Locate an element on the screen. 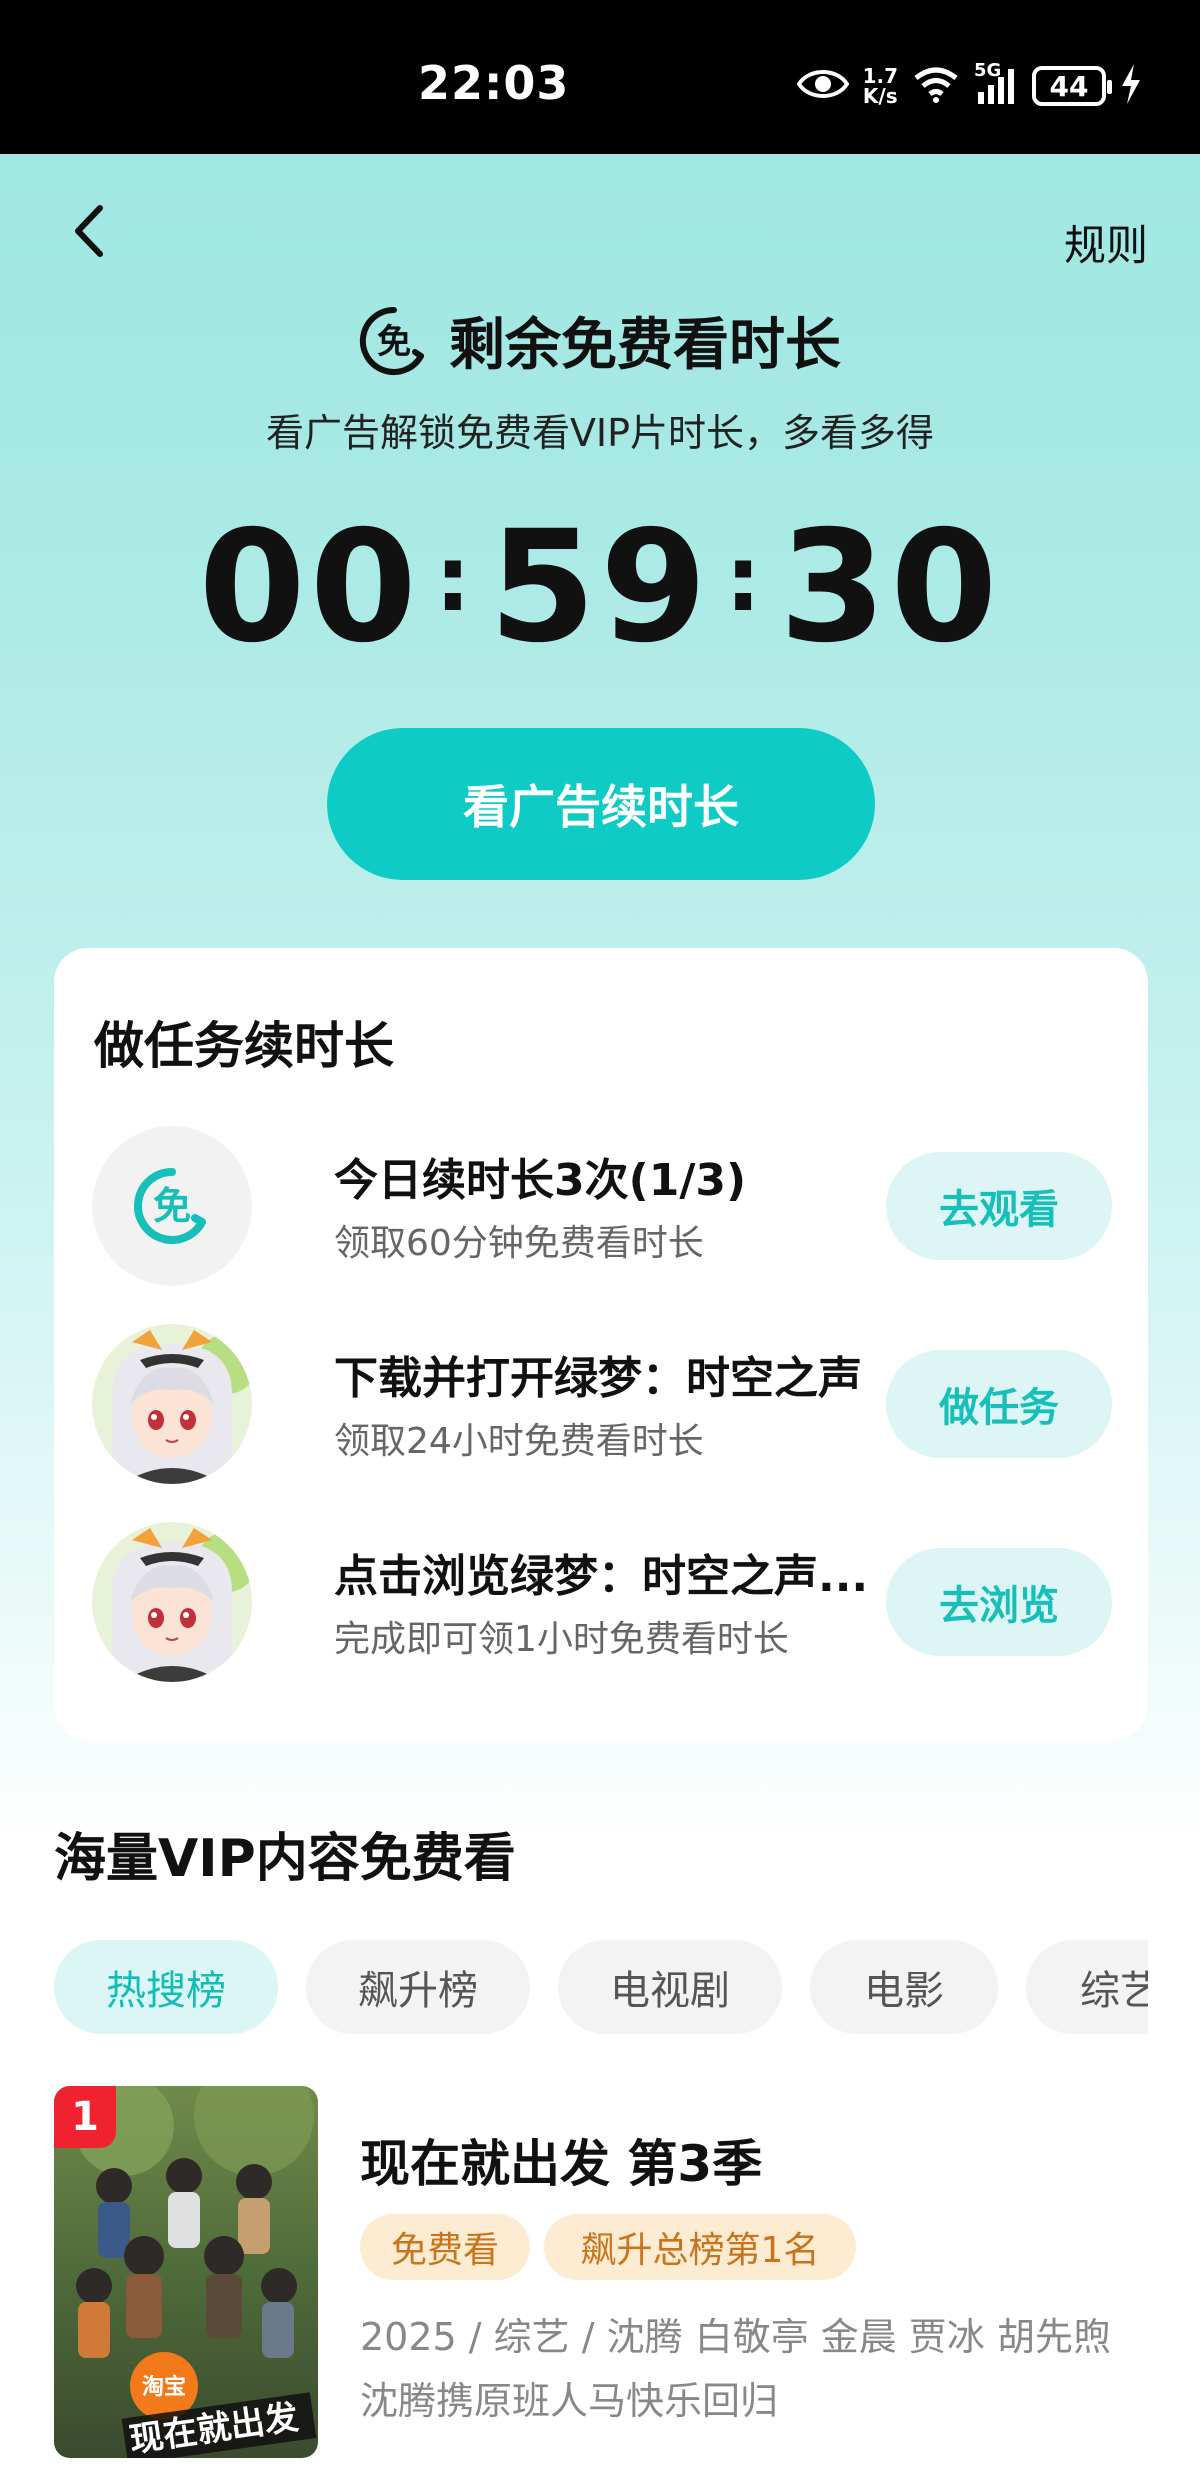  page-title-row: 免 剩余免费看时长 is located at coordinates (600, 340).